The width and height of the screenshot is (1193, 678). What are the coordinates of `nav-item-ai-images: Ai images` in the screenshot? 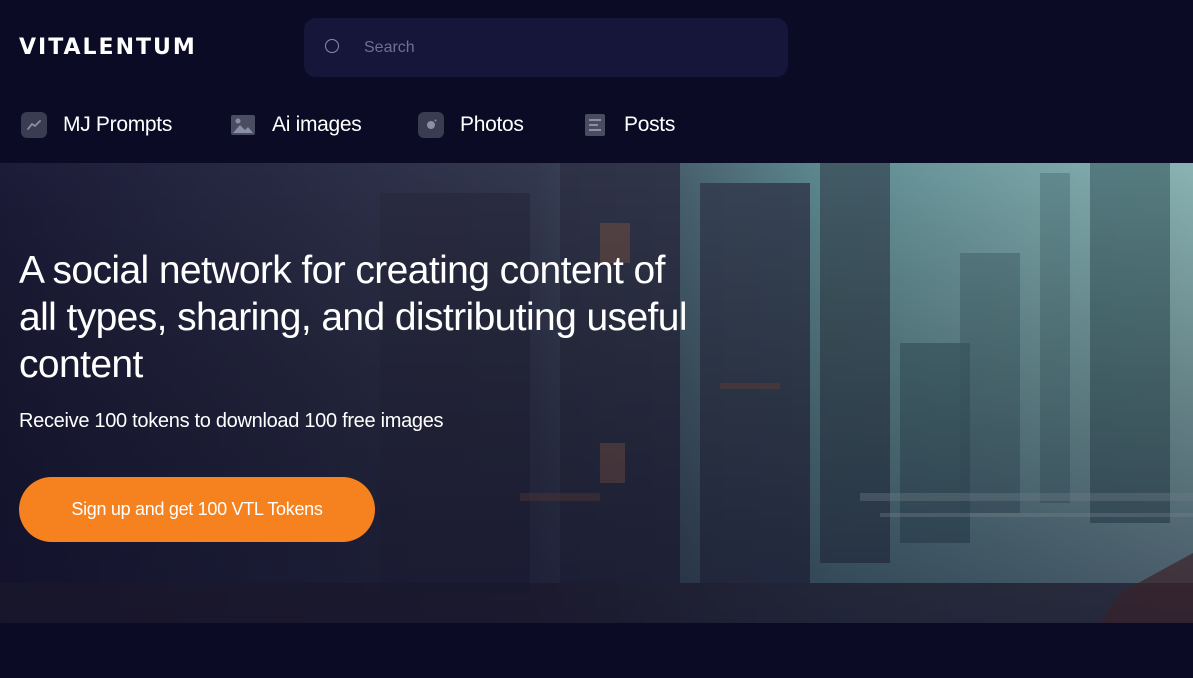 It's located at (296, 125).